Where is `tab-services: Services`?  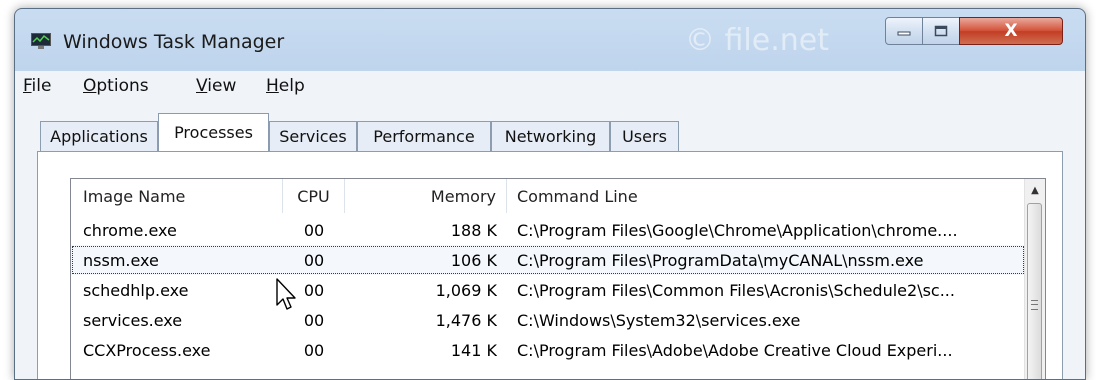
tab-services: Services is located at coordinates (313, 136).